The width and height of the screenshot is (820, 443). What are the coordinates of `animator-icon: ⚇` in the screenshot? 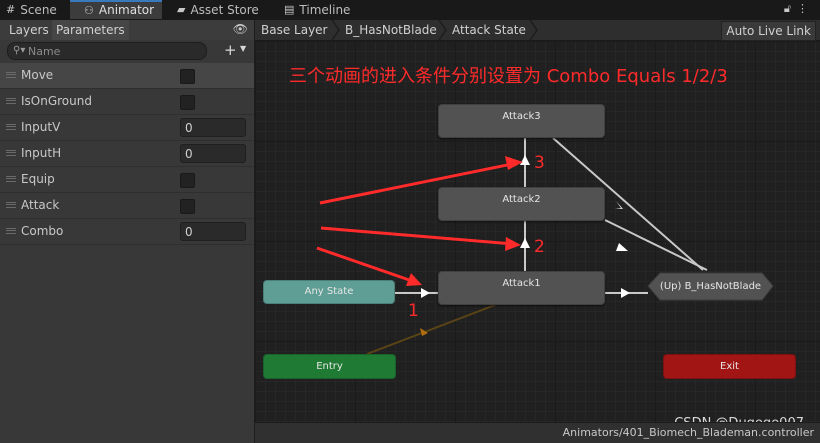 It's located at (89, 10).